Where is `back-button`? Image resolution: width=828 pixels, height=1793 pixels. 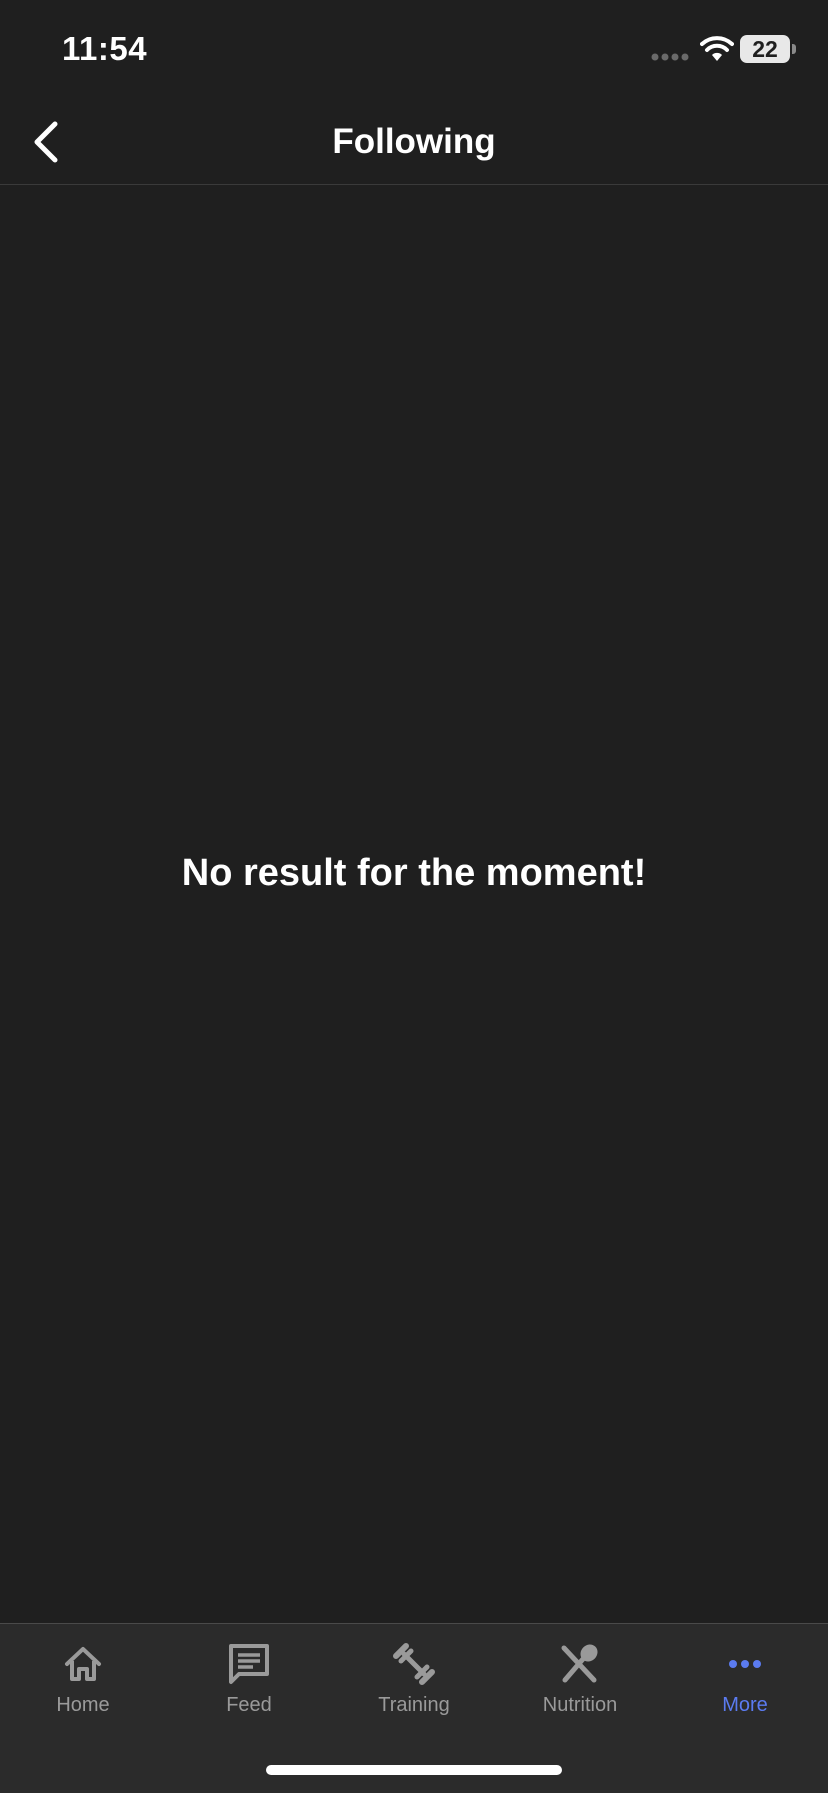 back-button is located at coordinates (46, 142).